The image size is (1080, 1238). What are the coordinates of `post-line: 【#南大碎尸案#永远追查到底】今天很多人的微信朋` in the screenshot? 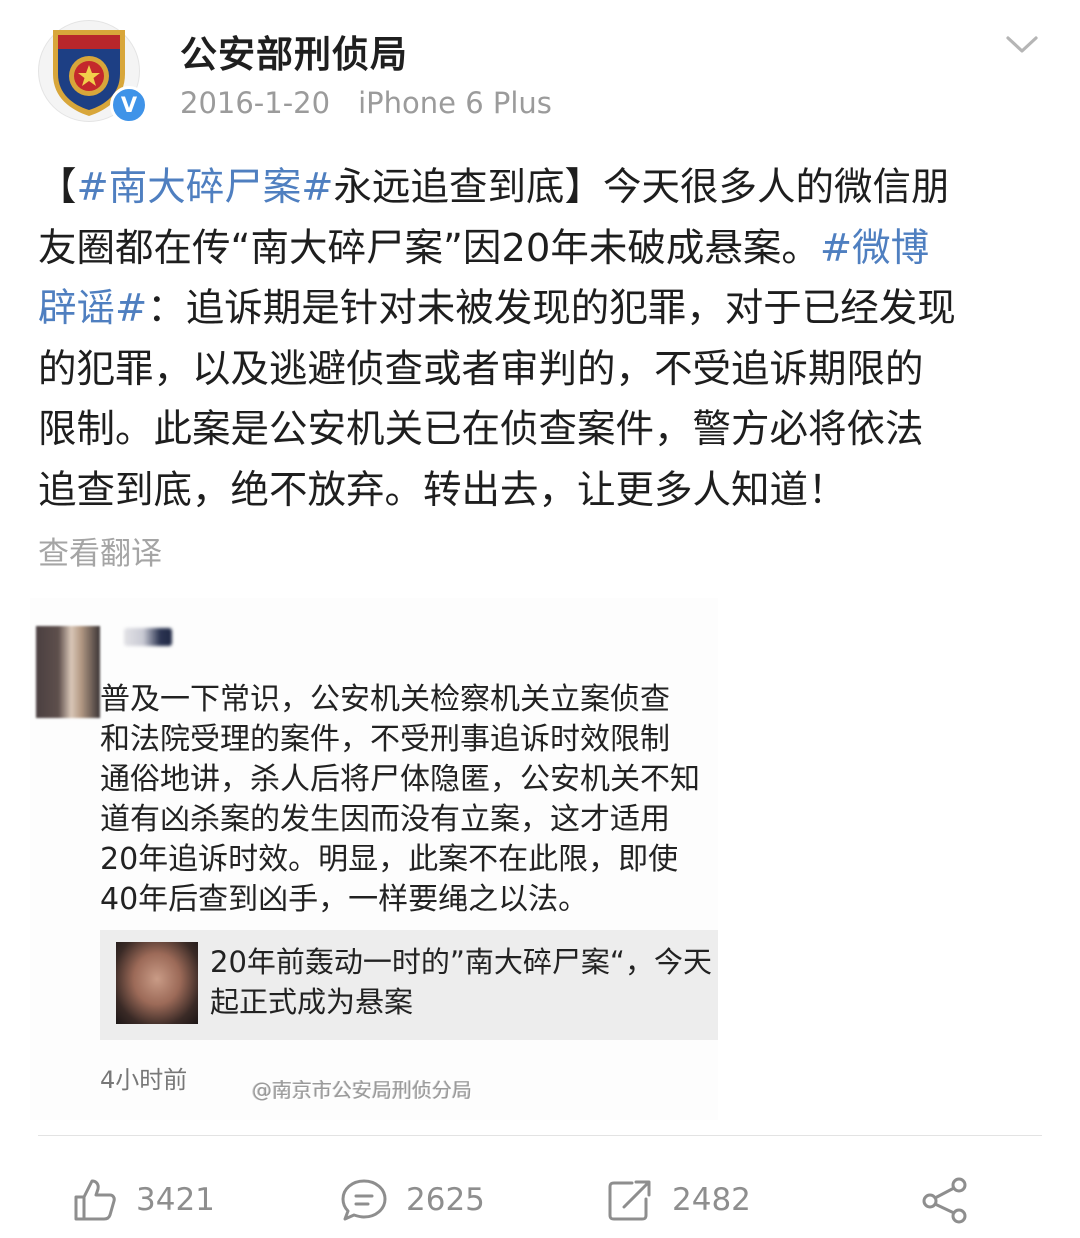 It's located at (543, 188).